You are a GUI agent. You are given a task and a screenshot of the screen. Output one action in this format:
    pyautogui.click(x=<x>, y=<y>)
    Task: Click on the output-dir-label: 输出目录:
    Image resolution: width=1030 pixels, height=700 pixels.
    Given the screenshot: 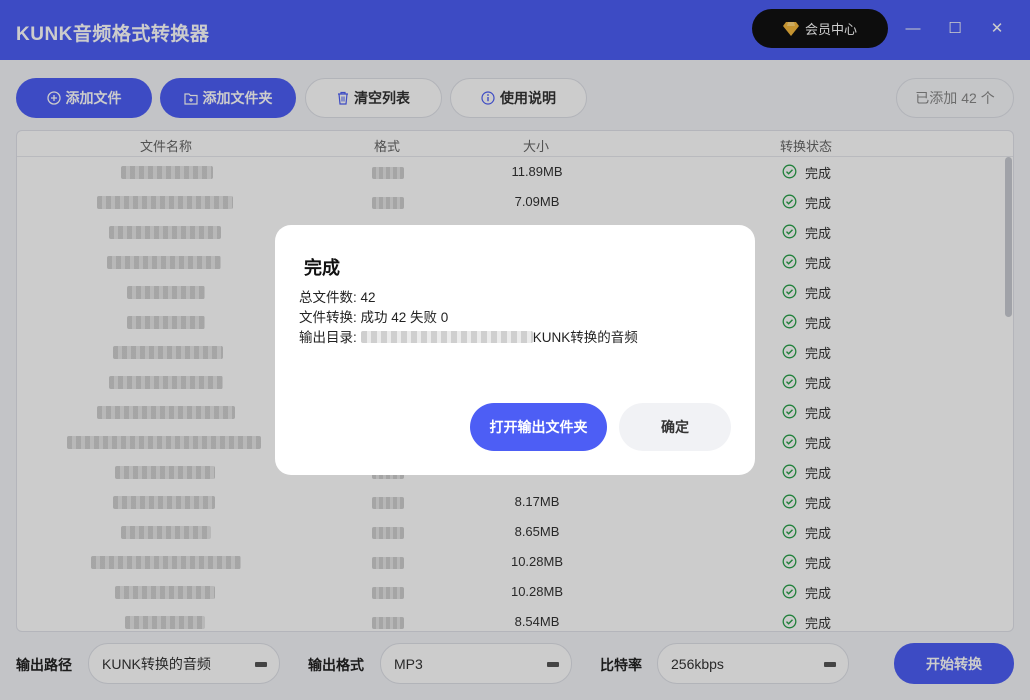 What is the action you would take?
    pyautogui.click(x=328, y=337)
    